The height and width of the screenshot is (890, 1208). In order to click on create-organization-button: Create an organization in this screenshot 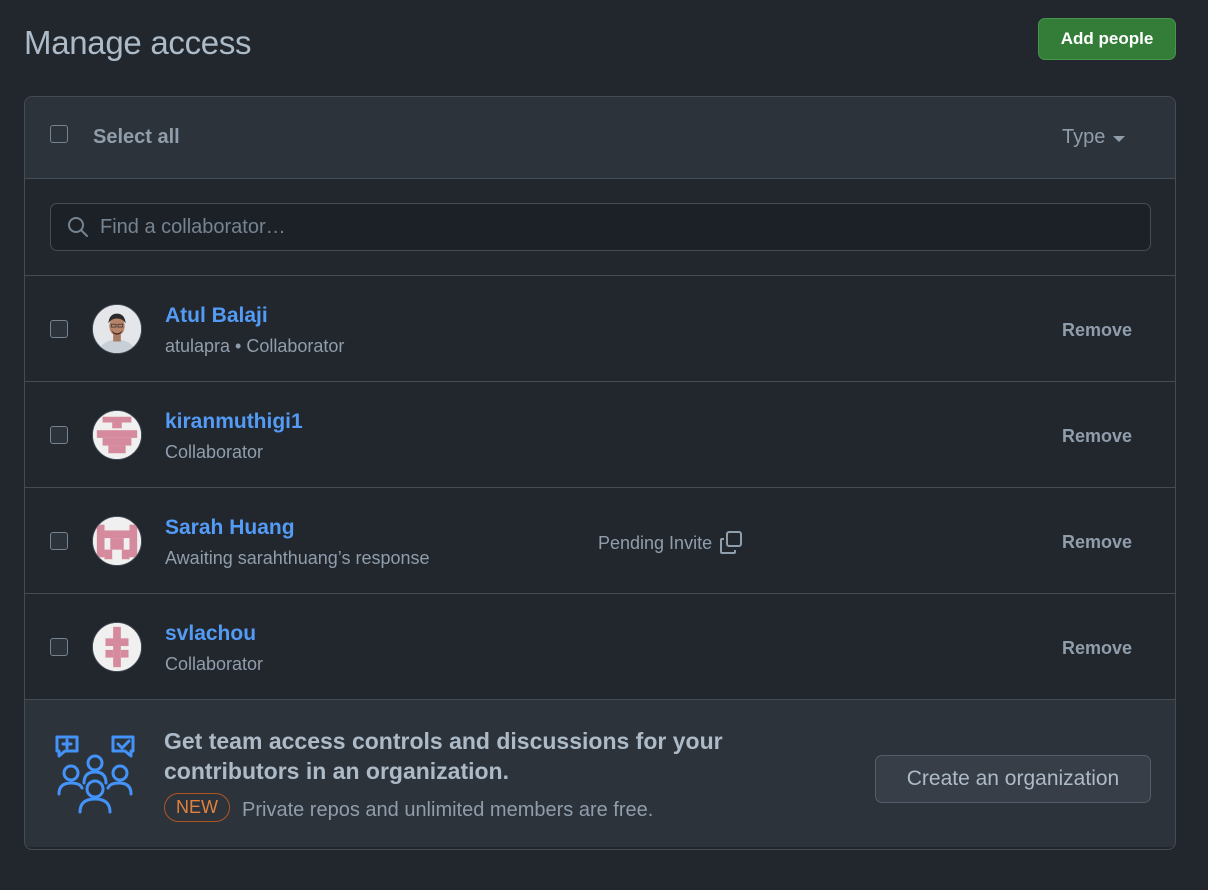, I will do `click(1013, 779)`.